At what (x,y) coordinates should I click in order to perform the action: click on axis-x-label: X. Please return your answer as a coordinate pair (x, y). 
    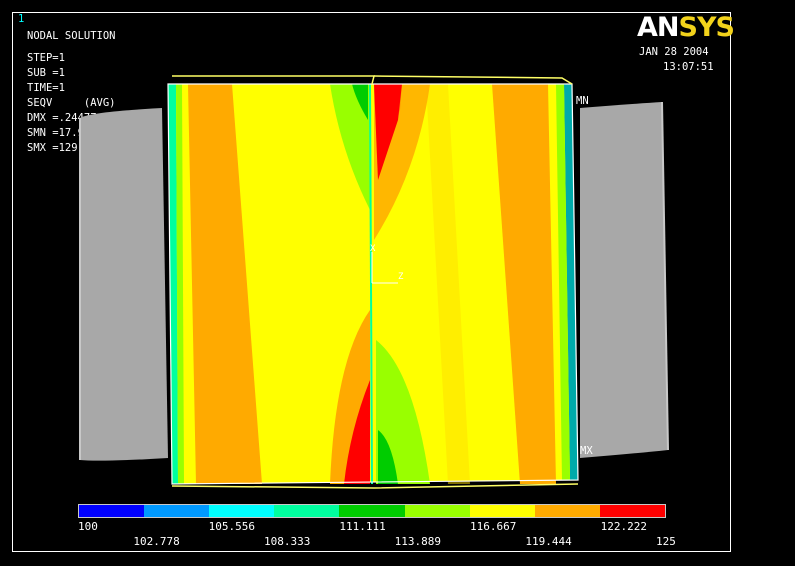
    Looking at the image, I should click on (373, 249).